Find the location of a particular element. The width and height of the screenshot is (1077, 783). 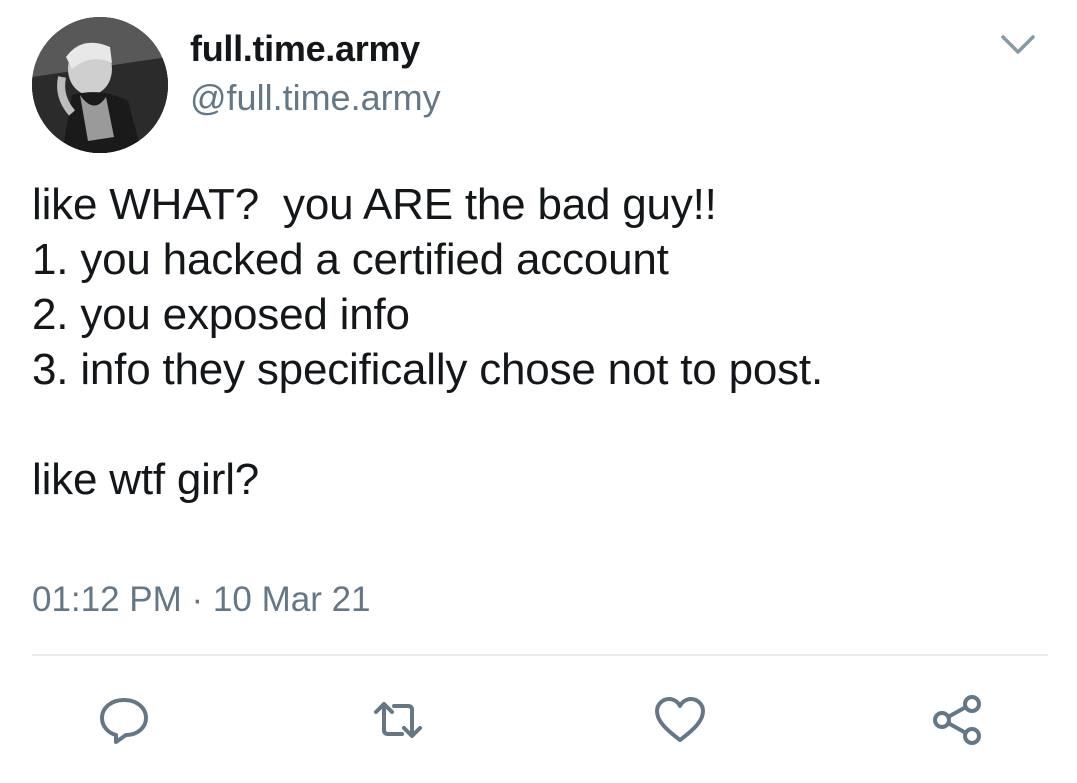

share-icon is located at coordinates (957, 720).